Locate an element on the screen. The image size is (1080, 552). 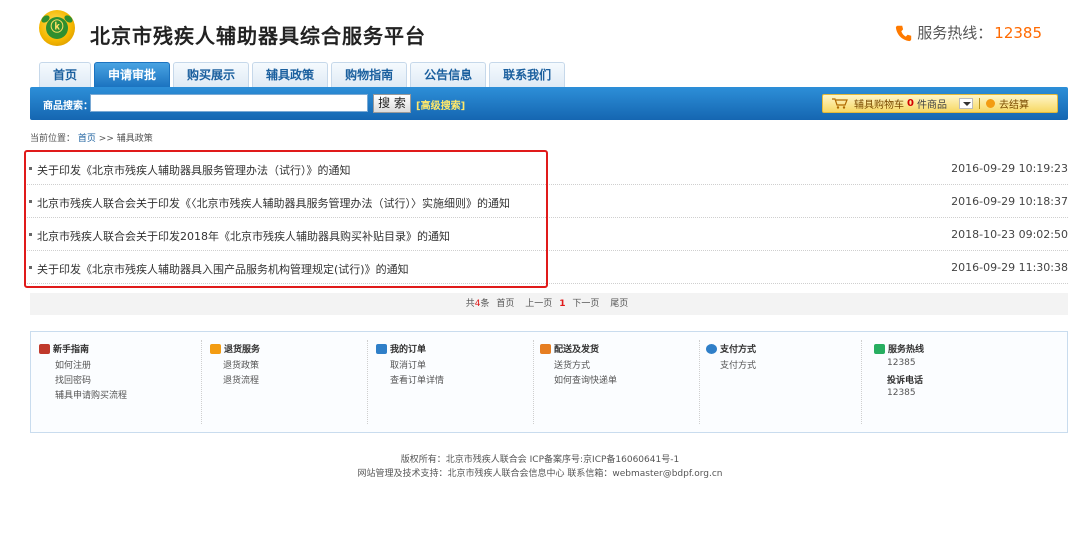
service-hotline: 服务热线： 12385 is located at coordinates (968, 32).